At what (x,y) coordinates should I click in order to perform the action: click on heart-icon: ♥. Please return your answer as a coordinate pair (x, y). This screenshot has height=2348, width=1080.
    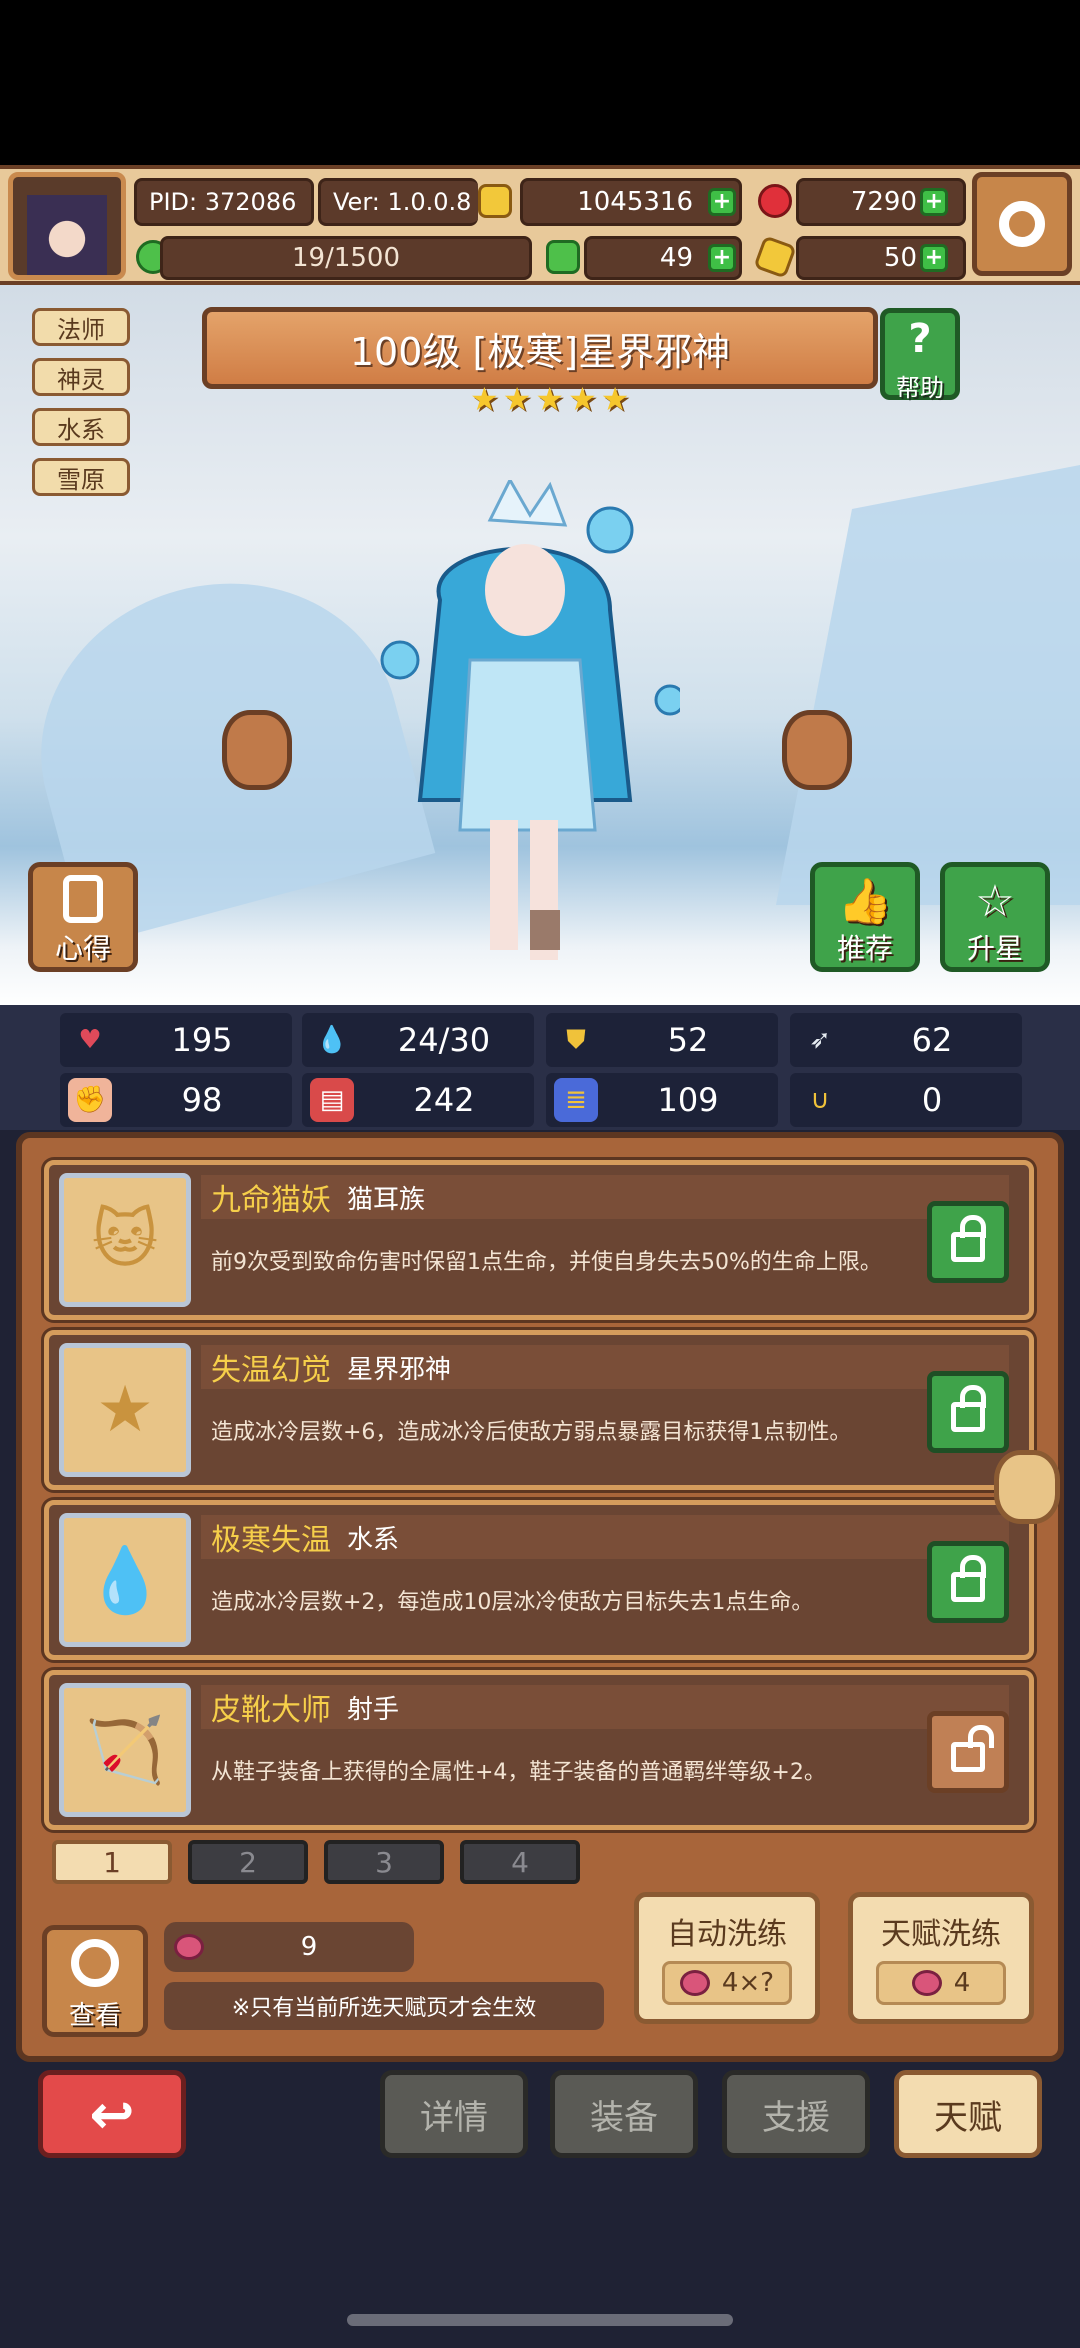
    Looking at the image, I should click on (90, 1040).